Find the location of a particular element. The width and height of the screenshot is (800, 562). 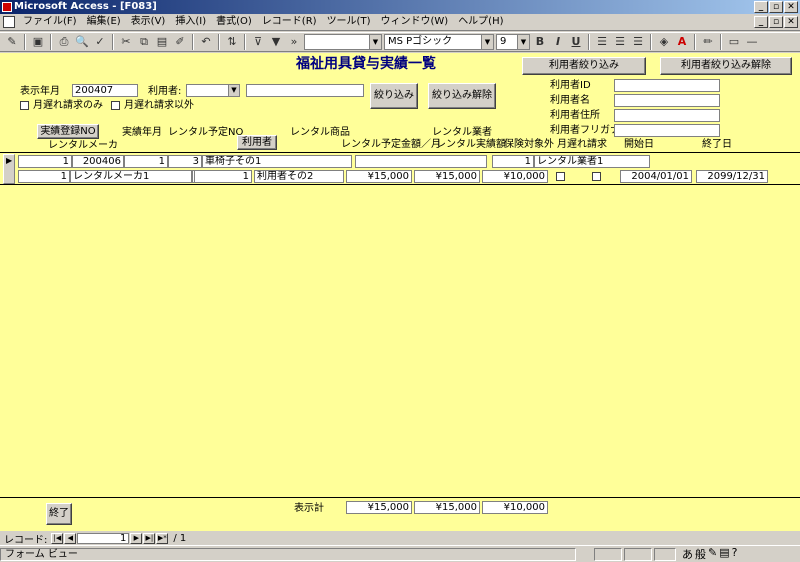

ime-mode-icon: あ is located at coordinates (687, 554).